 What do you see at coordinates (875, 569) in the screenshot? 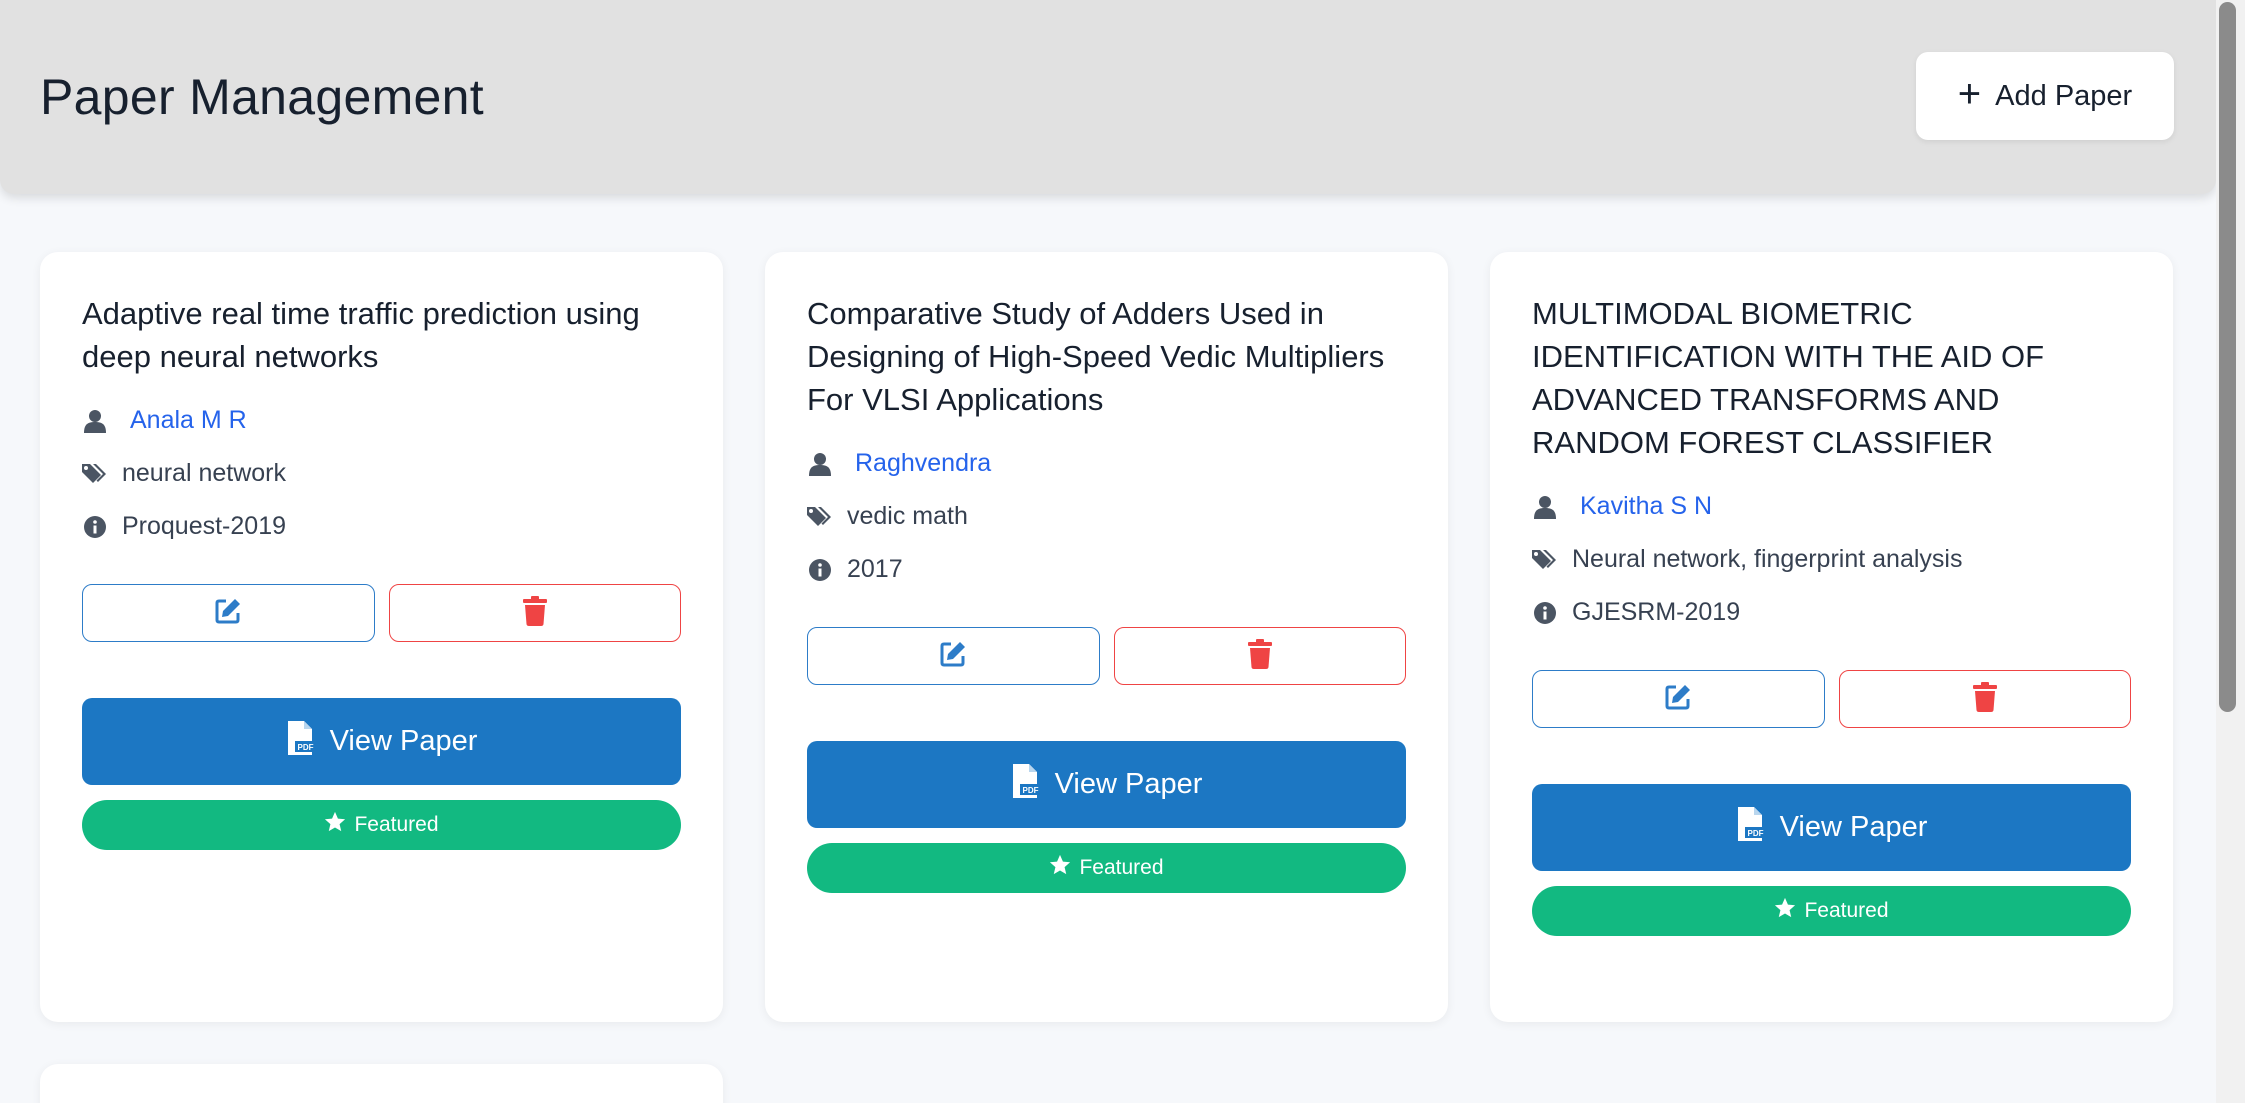
I see `info-text: 2017` at bounding box center [875, 569].